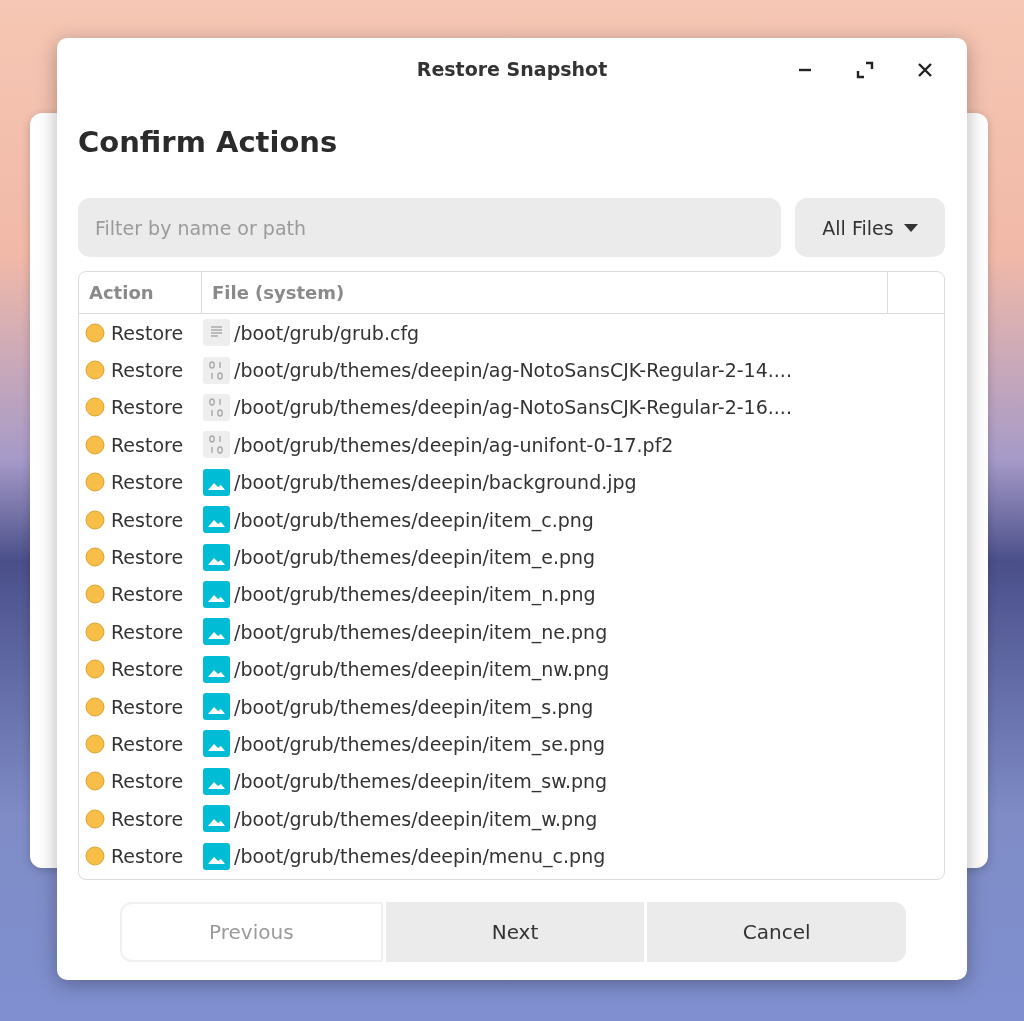  I want to click on file-path-cell: /boot/grub/themes/deepin/item_nw.png, so click(422, 669).